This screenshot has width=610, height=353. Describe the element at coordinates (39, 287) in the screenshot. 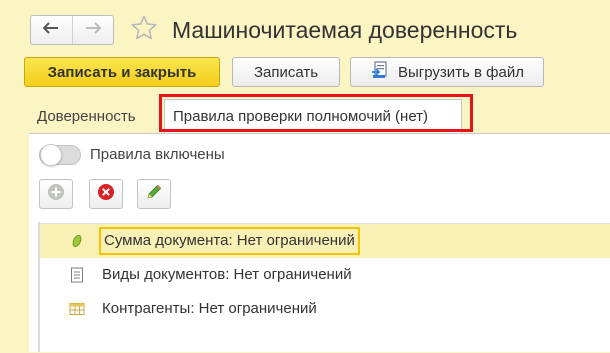

I see `list-scroll-indicator` at that location.